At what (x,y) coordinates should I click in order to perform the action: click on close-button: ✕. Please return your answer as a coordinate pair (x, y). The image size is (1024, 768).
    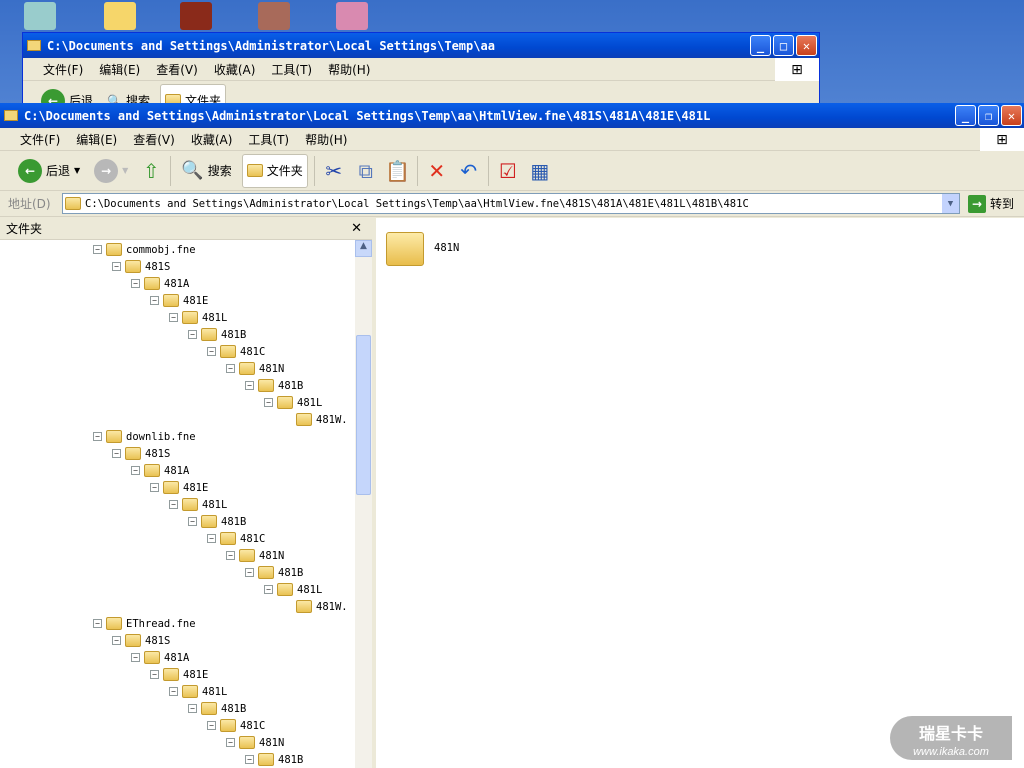
    Looking at the image, I should click on (1011, 115).